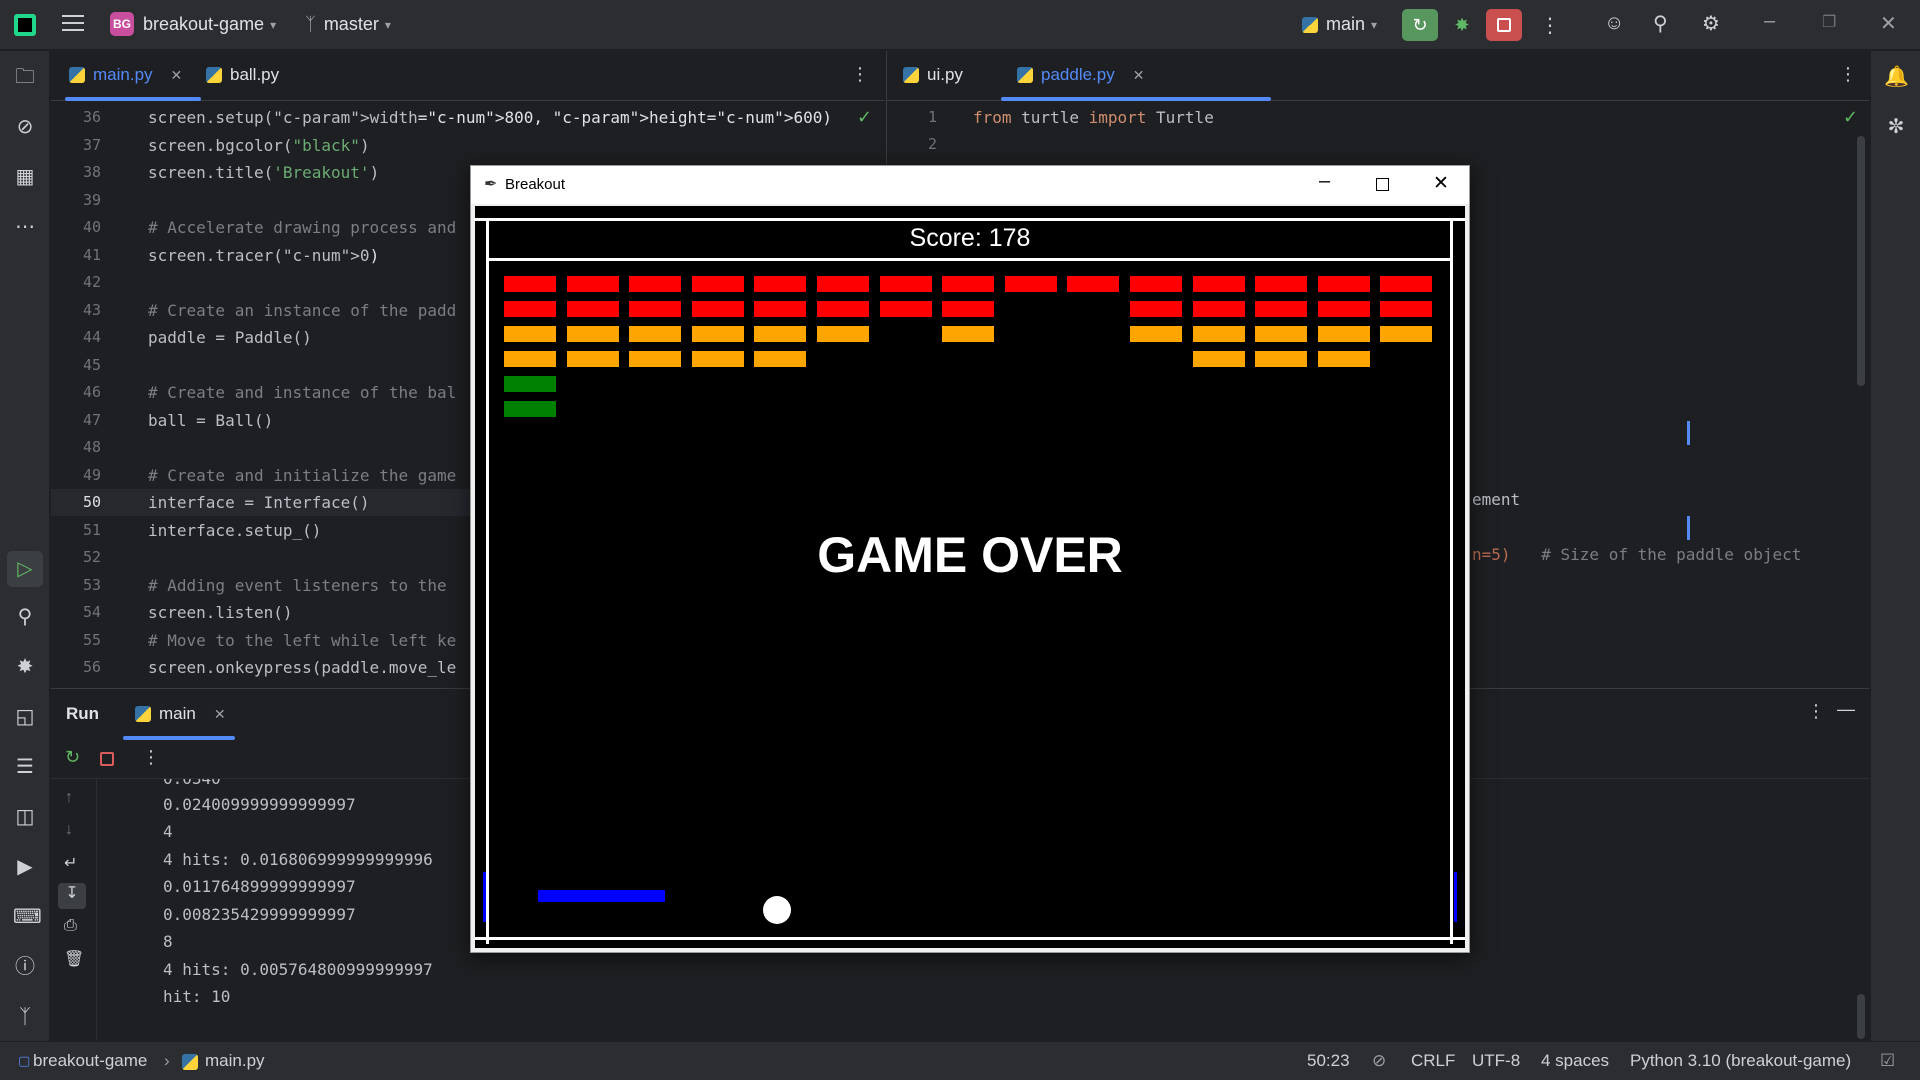 The width and height of the screenshot is (1920, 1080). What do you see at coordinates (25, 967) in the screenshot?
I see `problems-icon: ⓘ` at bounding box center [25, 967].